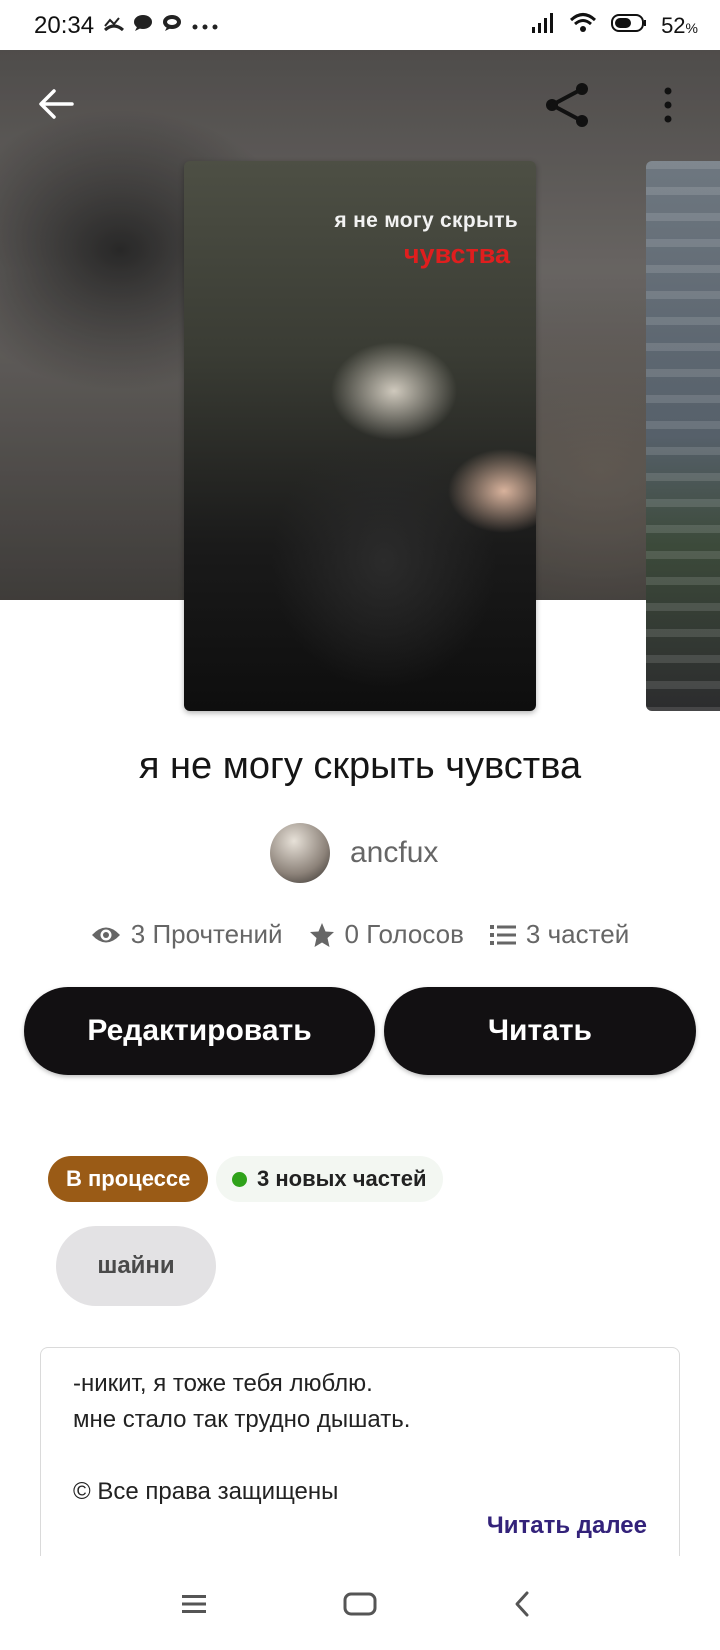 The width and height of the screenshot is (720, 1650). What do you see at coordinates (629, 25) in the screenshot?
I see `battery-icon` at bounding box center [629, 25].